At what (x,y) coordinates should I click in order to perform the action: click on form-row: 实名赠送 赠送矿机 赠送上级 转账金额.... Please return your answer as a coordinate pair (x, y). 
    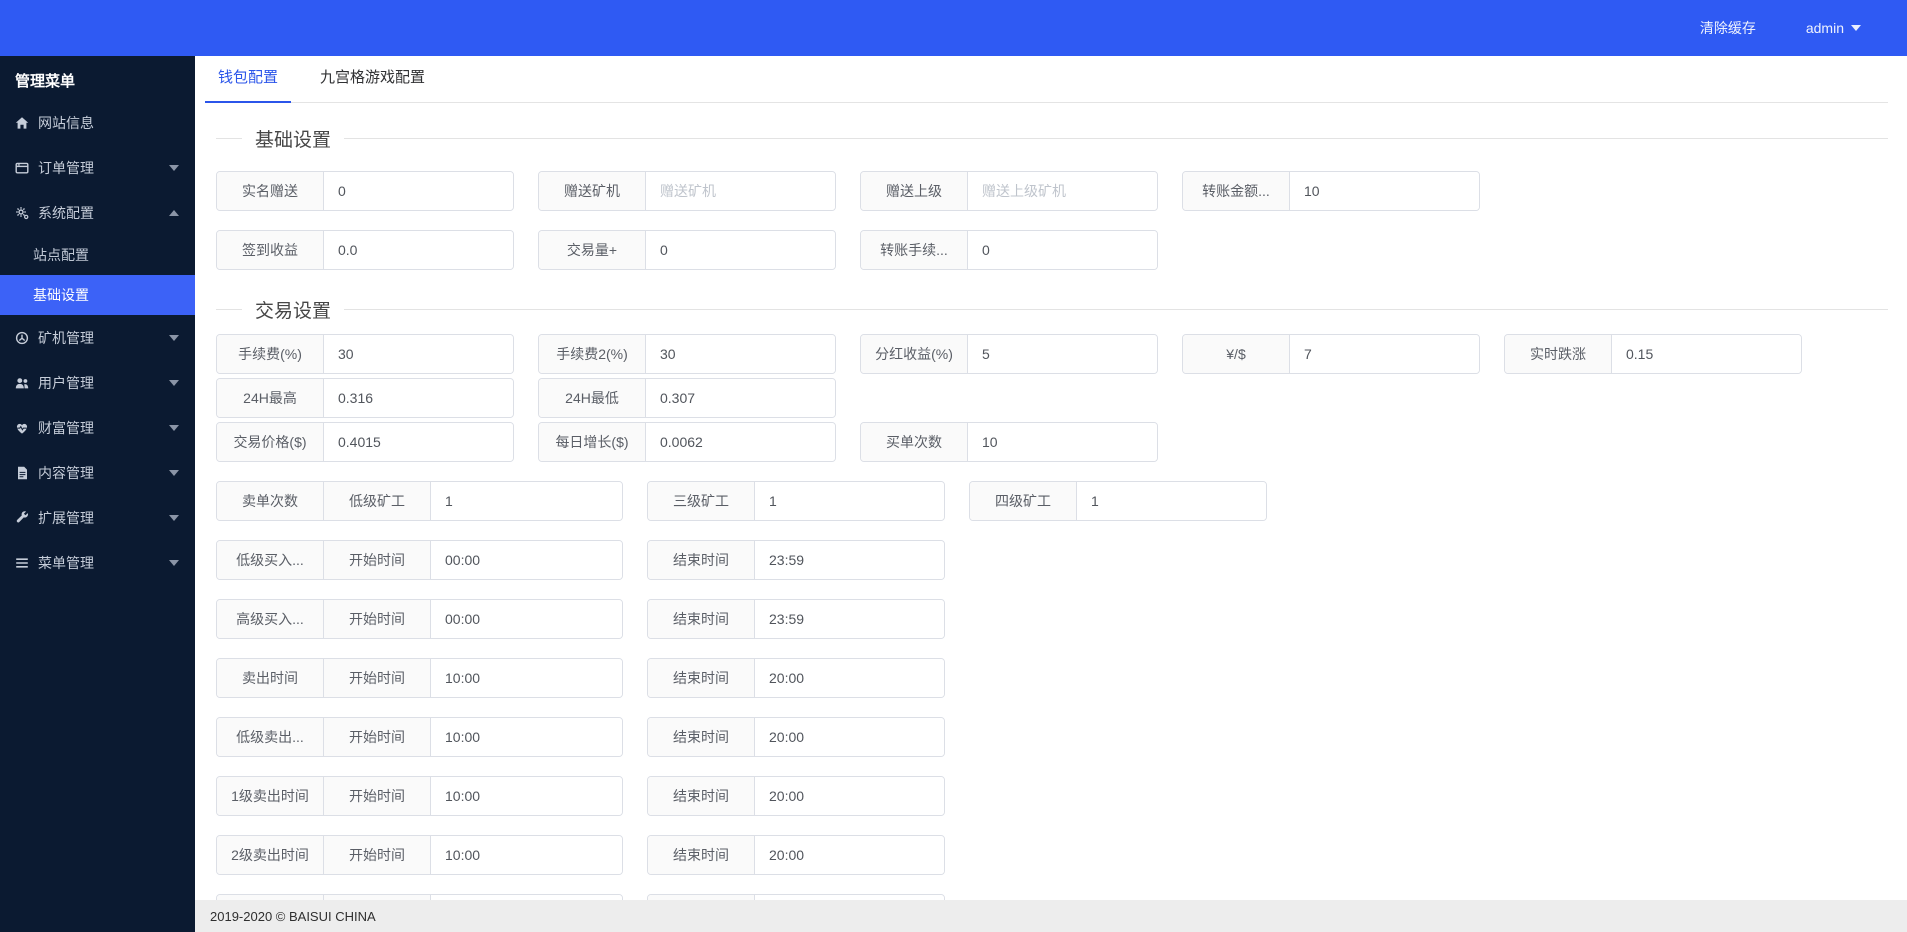
    Looking at the image, I should click on (1052, 191).